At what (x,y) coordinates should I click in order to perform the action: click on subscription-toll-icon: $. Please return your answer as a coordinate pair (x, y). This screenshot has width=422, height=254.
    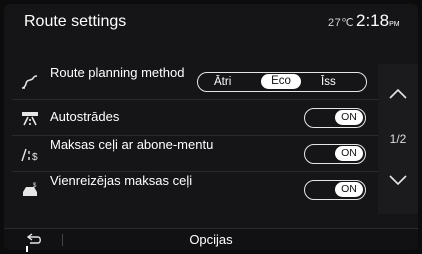
    Looking at the image, I should click on (30, 154).